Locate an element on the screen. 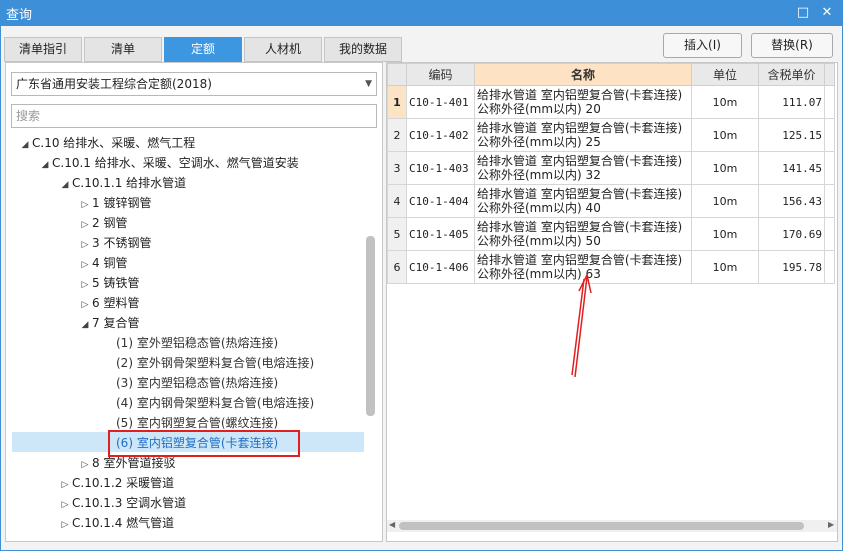  replace-button: 替换(R) is located at coordinates (792, 45).